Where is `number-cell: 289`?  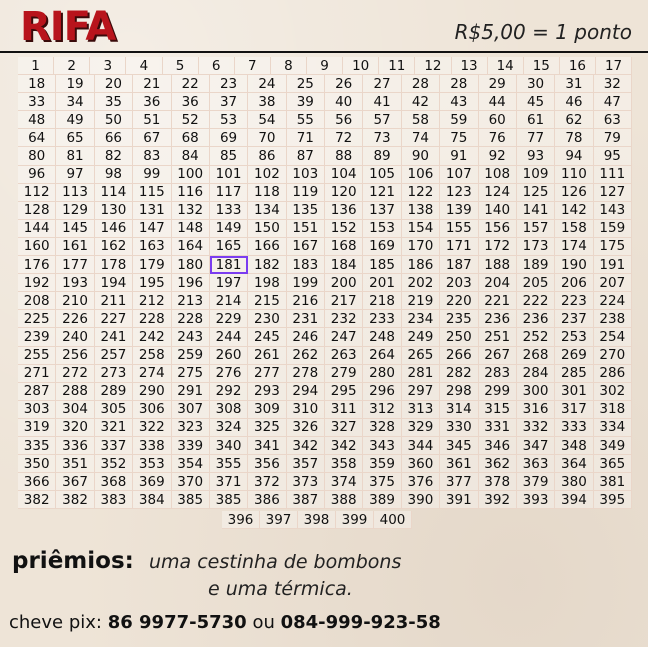 number-cell: 289 is located at coordinates (114, 391).